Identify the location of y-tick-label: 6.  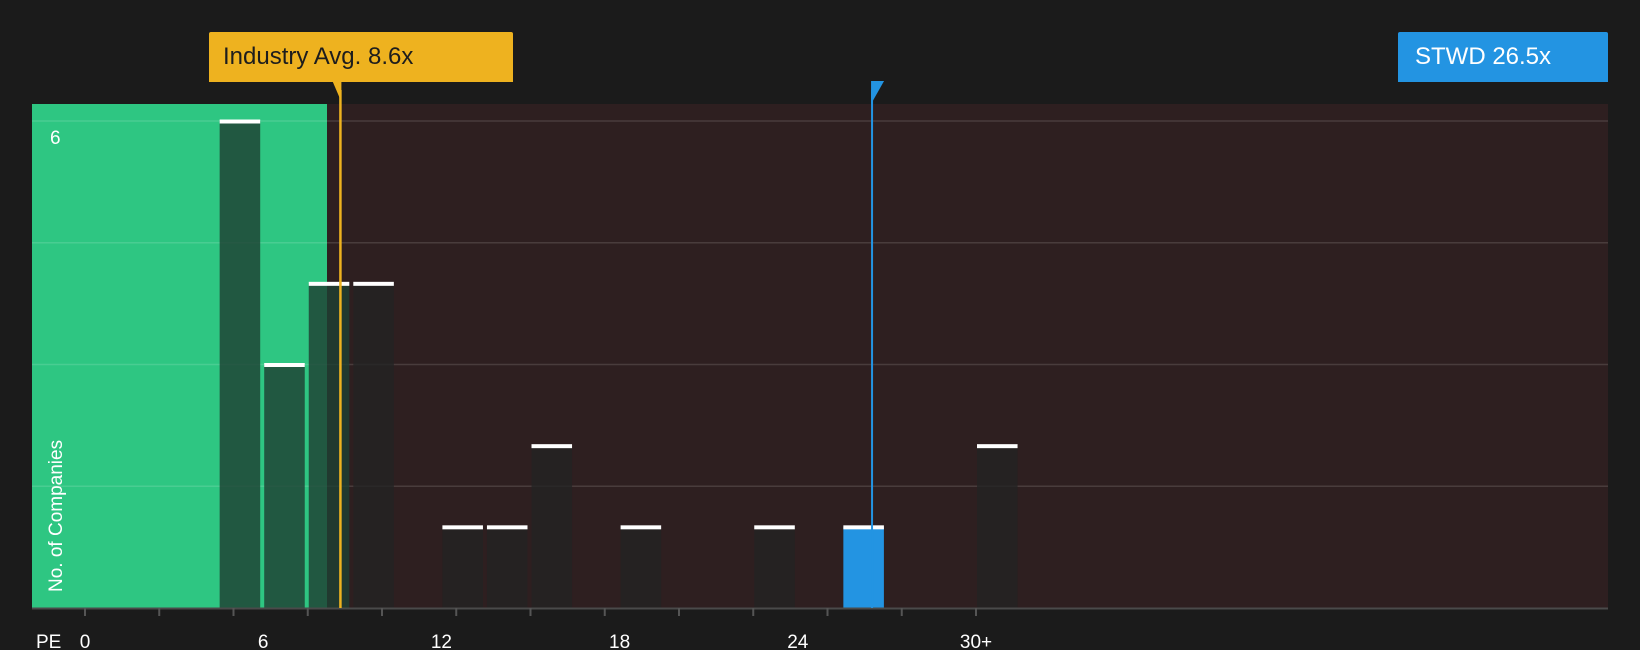
(55, 138).